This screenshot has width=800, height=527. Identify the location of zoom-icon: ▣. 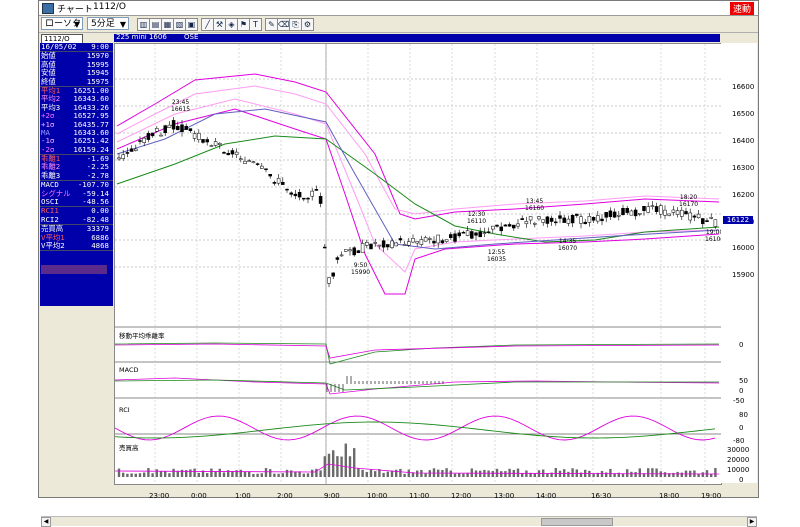
(191, 24).